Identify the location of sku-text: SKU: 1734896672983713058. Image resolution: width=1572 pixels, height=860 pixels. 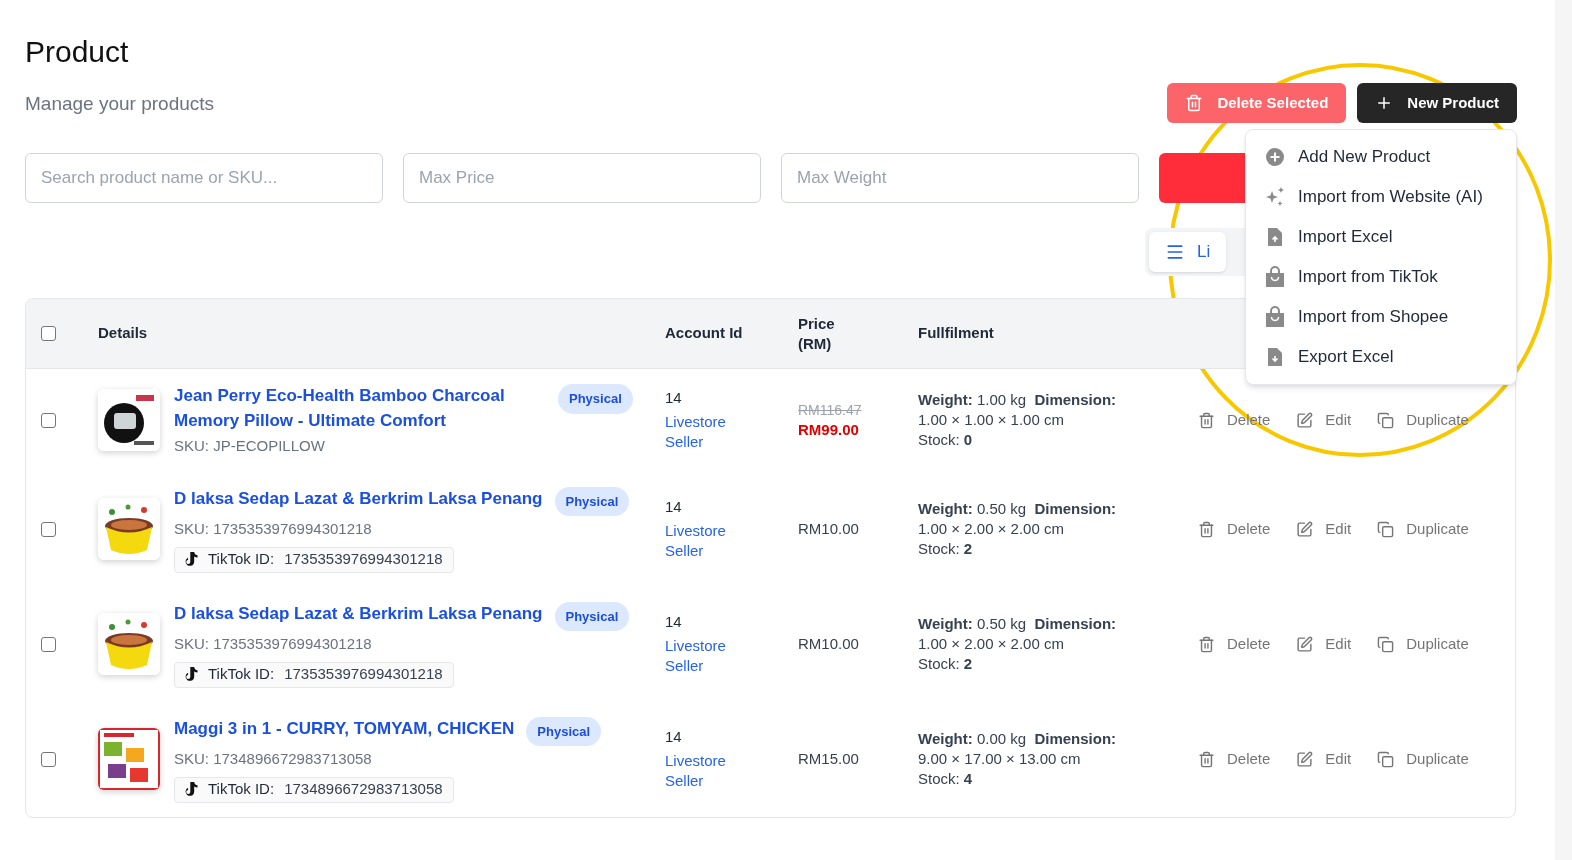
(273, 759).